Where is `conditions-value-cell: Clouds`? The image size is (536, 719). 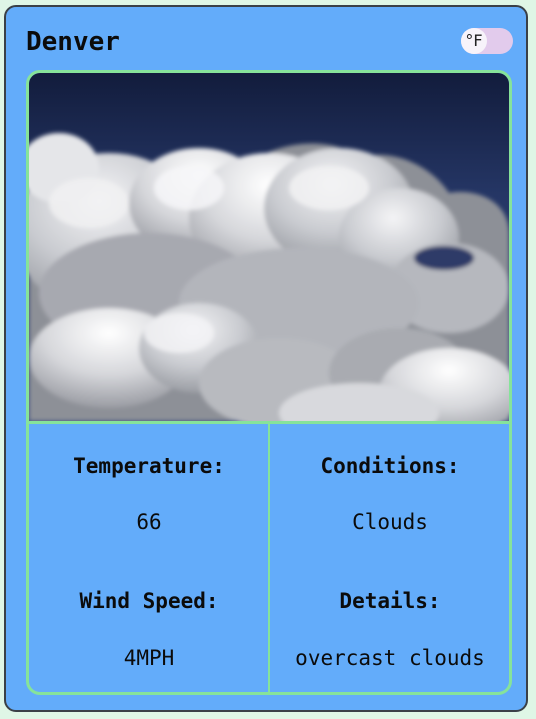
conditions-value-cell: Clouds is located at coordinates (389, 522).